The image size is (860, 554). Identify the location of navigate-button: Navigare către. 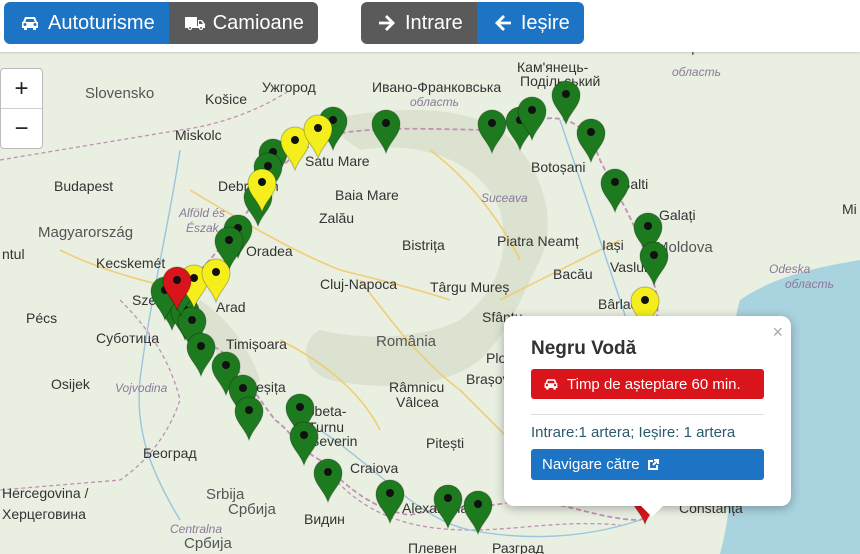
(647, 464).